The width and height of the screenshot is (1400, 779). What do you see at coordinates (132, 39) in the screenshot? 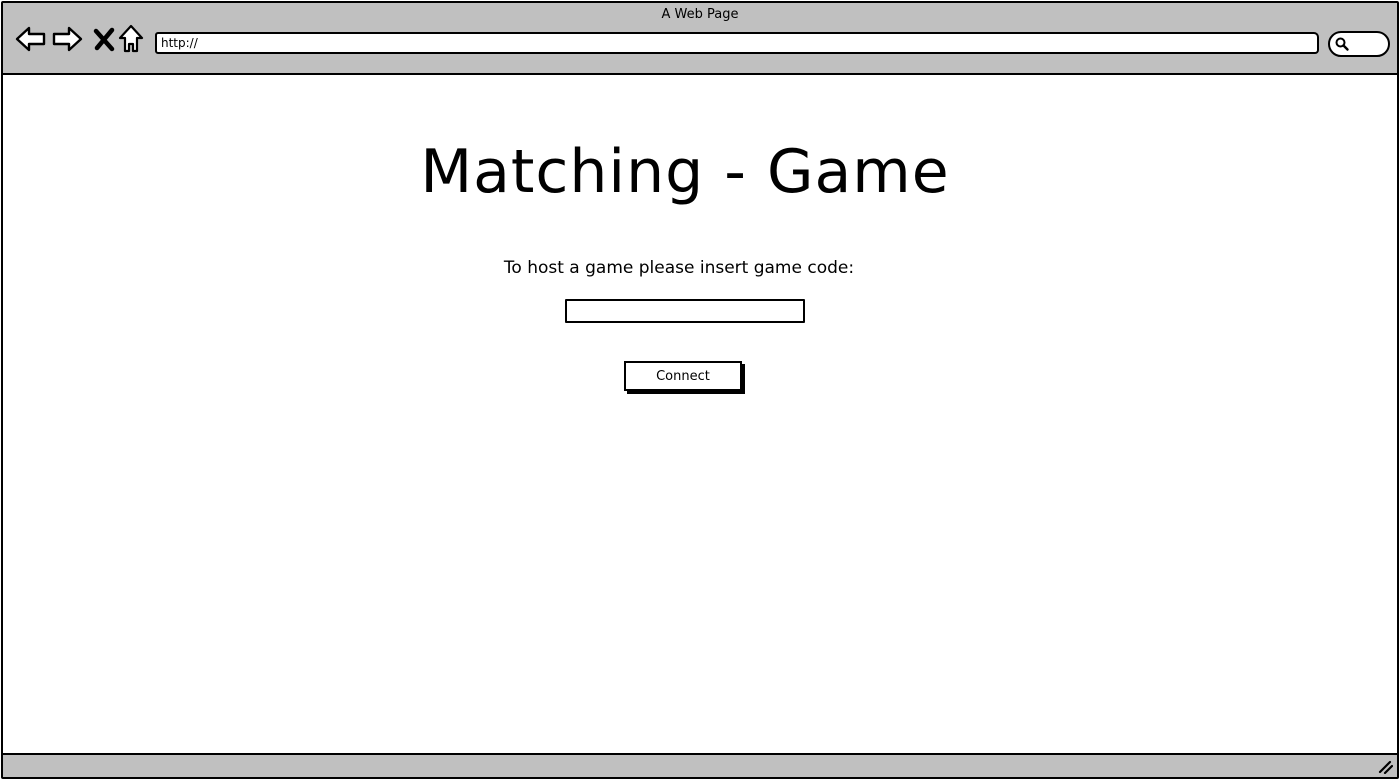
I see `home-icon` at bounding box center [132, 39].